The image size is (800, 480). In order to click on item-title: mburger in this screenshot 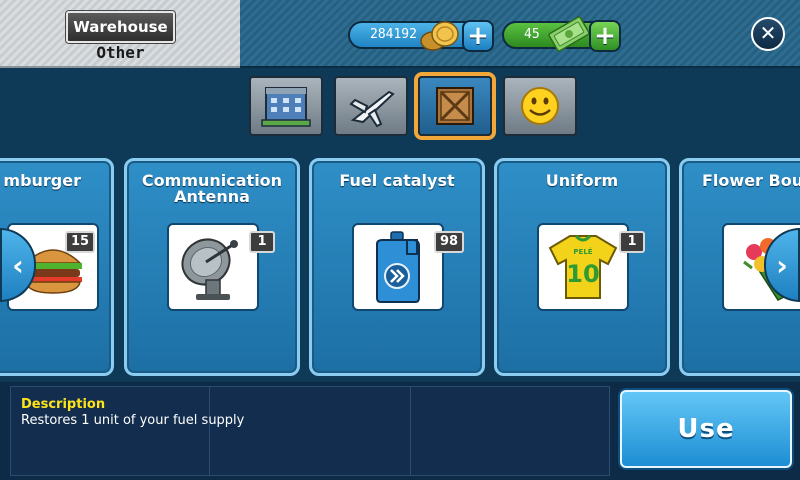, I will do `click(42, 180)`.